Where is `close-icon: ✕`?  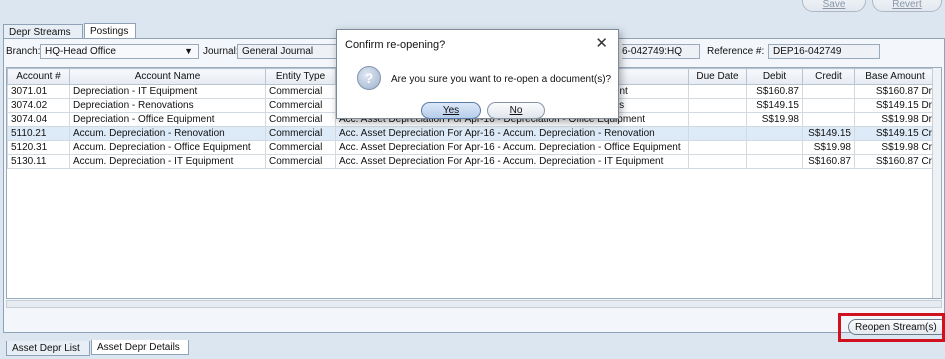 close-icon: ✕ is located at coordinates (601, 43).